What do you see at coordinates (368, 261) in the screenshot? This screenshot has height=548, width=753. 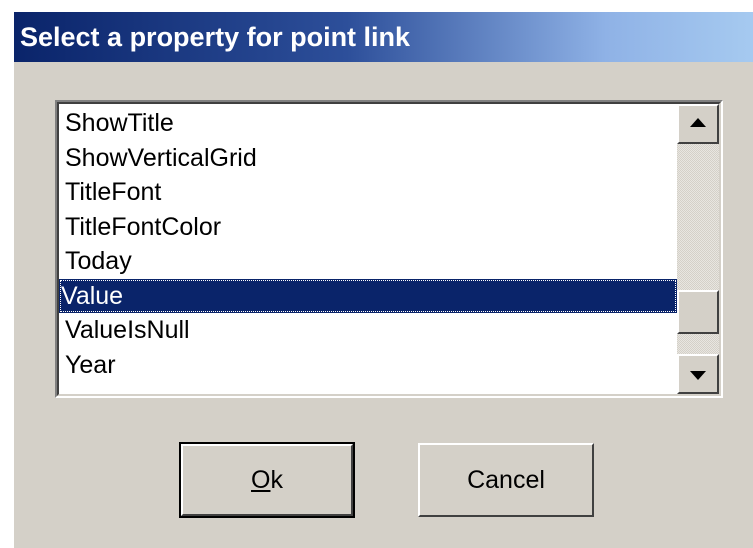 I see `list-item-today: Today` at bounding box center [368, 261].